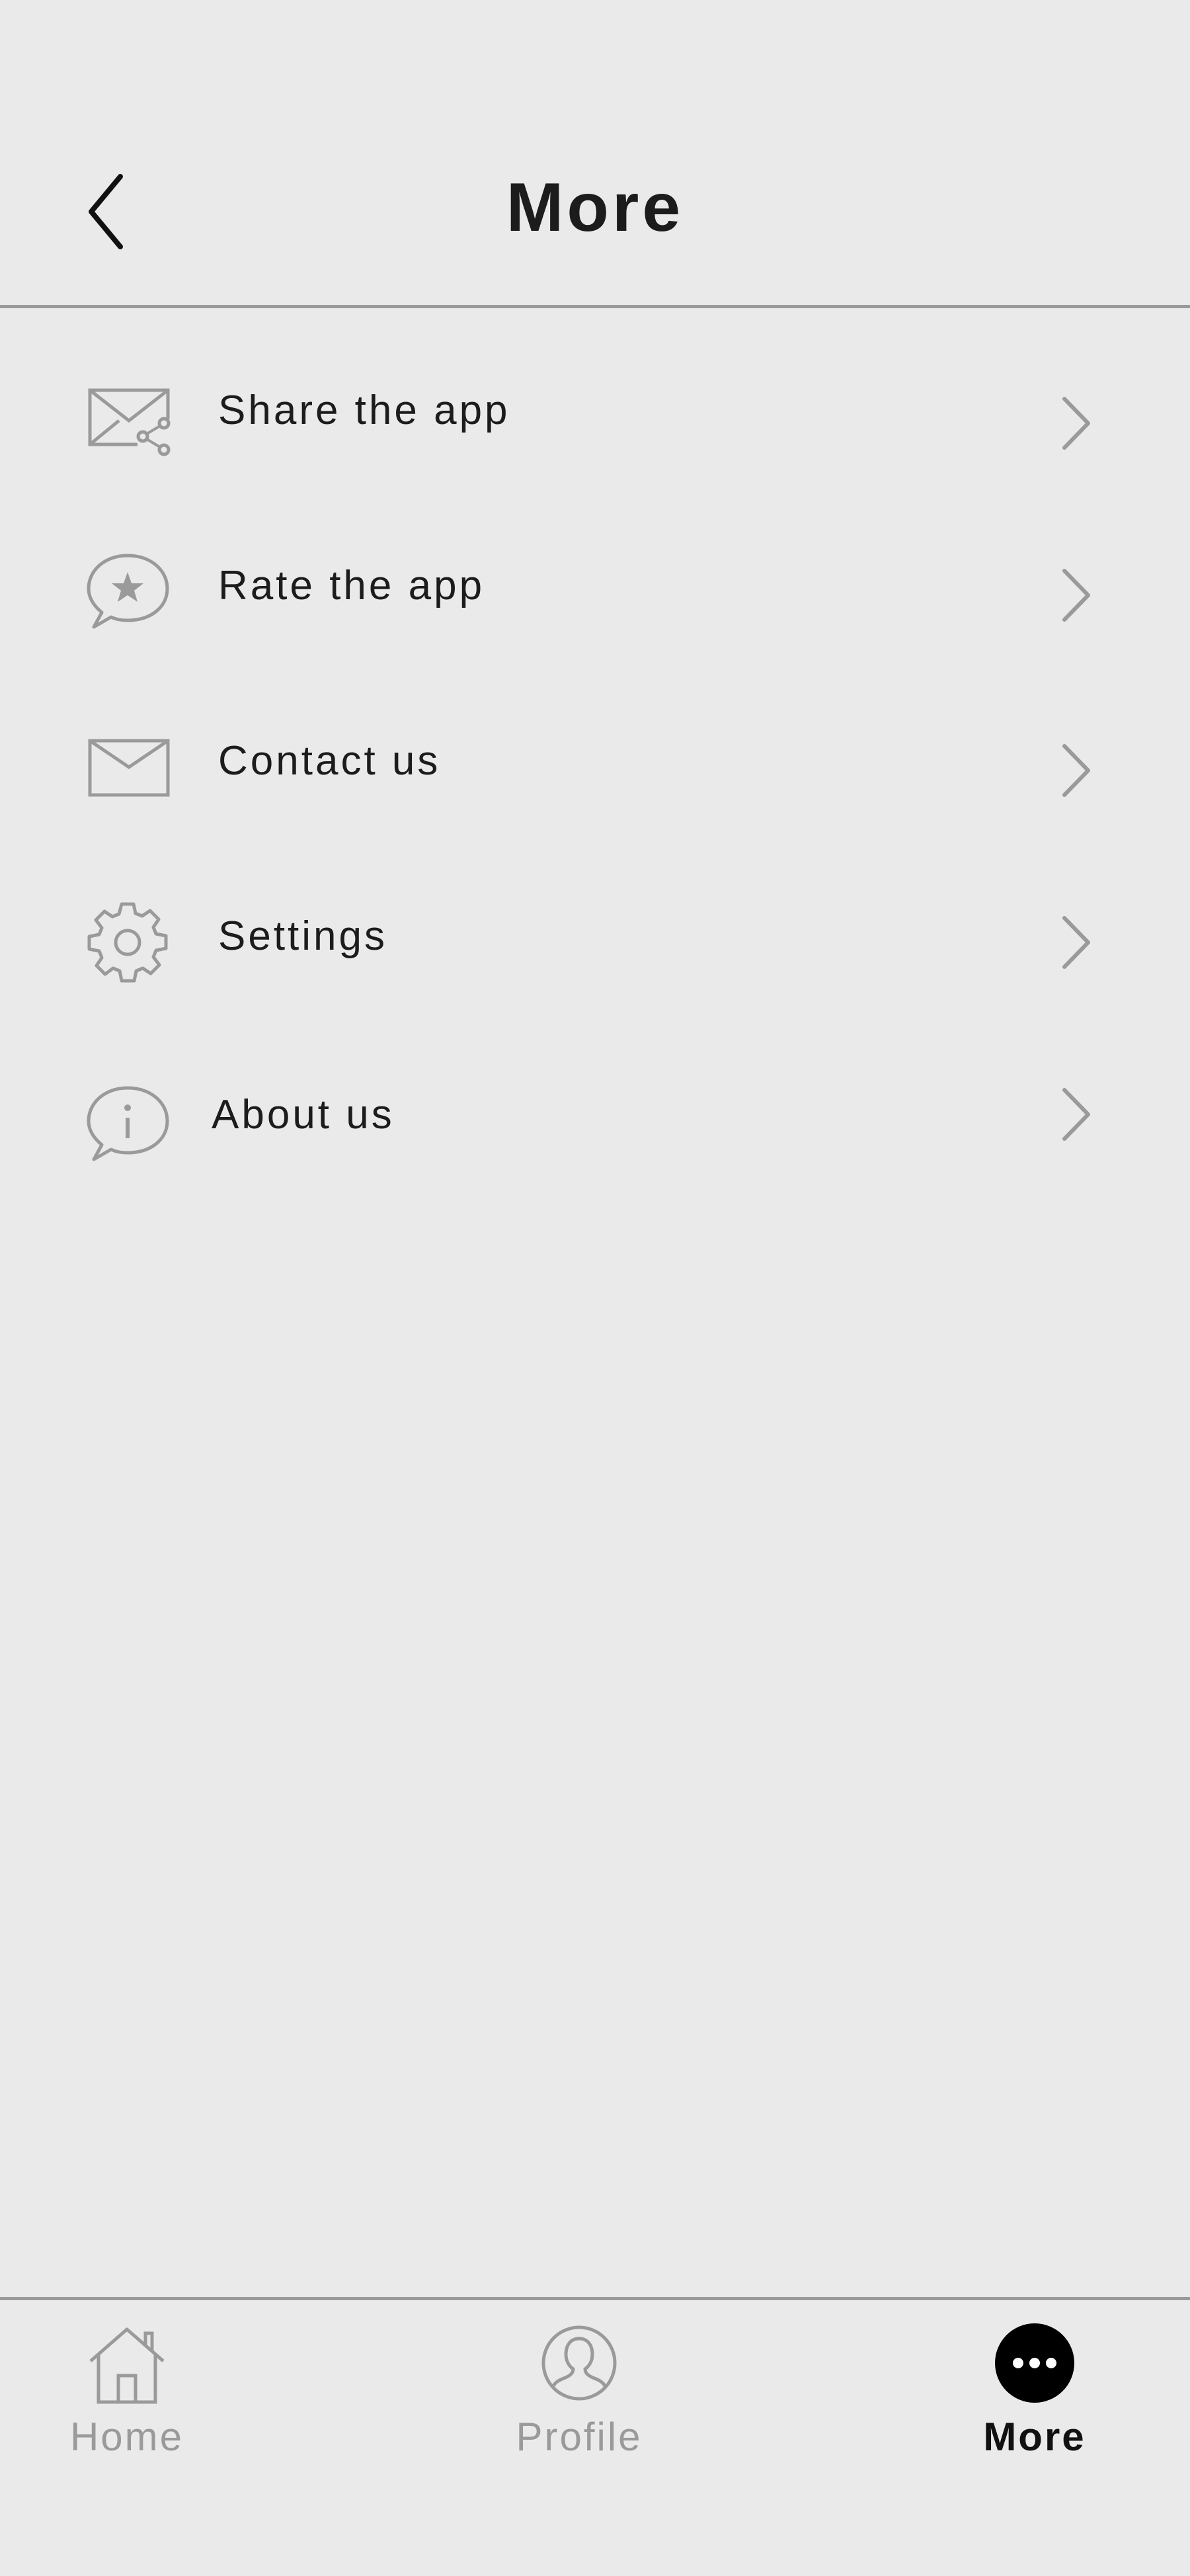 The height and width of the screenshot is (2576, 1190). I want to click on tab-profile: Profile, so click(579, 2399).